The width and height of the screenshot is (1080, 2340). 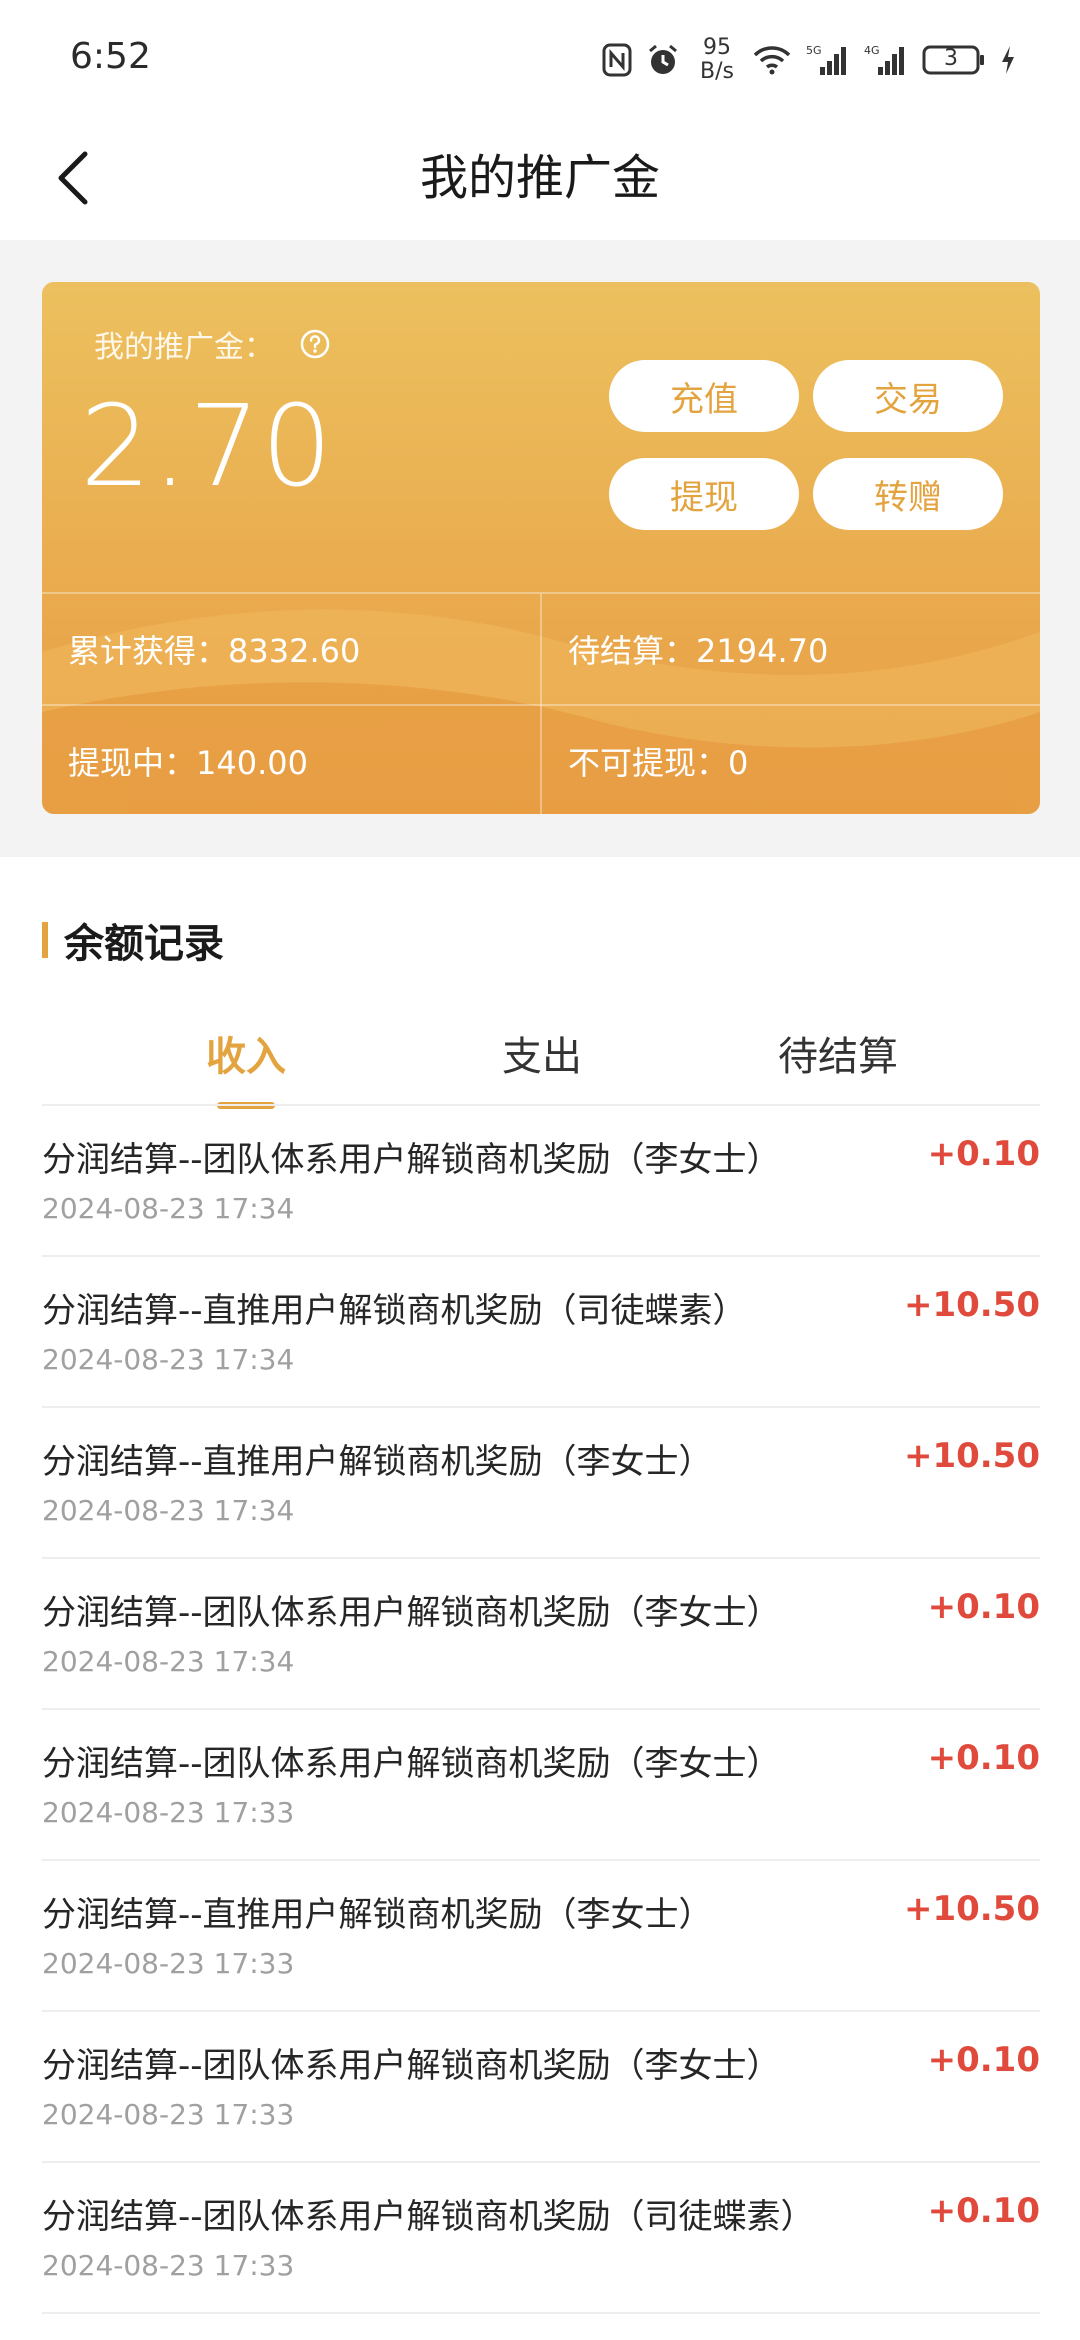 What do you see at coordinates (394, 1311) in the screenshot?
I see `record-title: 分润结算--直推用户解锁商机奖励（司徒蝶素）` at bounding box center [394, 1311].